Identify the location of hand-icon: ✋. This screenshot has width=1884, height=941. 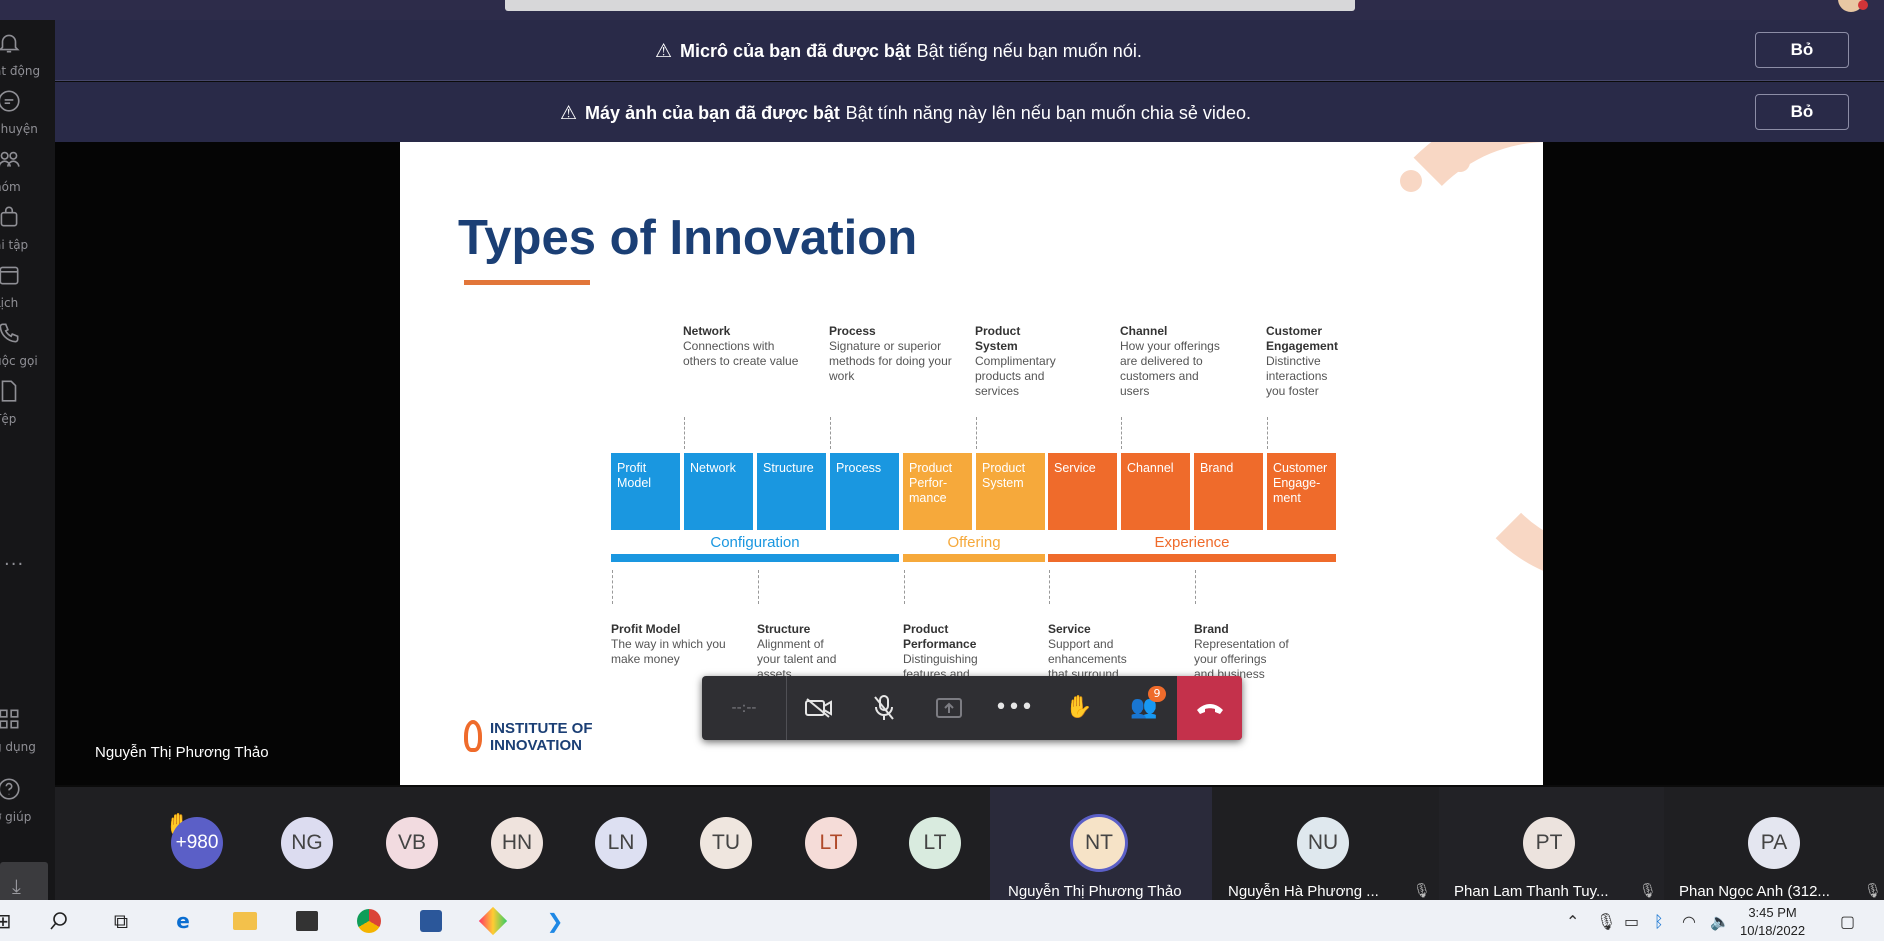
(1079, 707).